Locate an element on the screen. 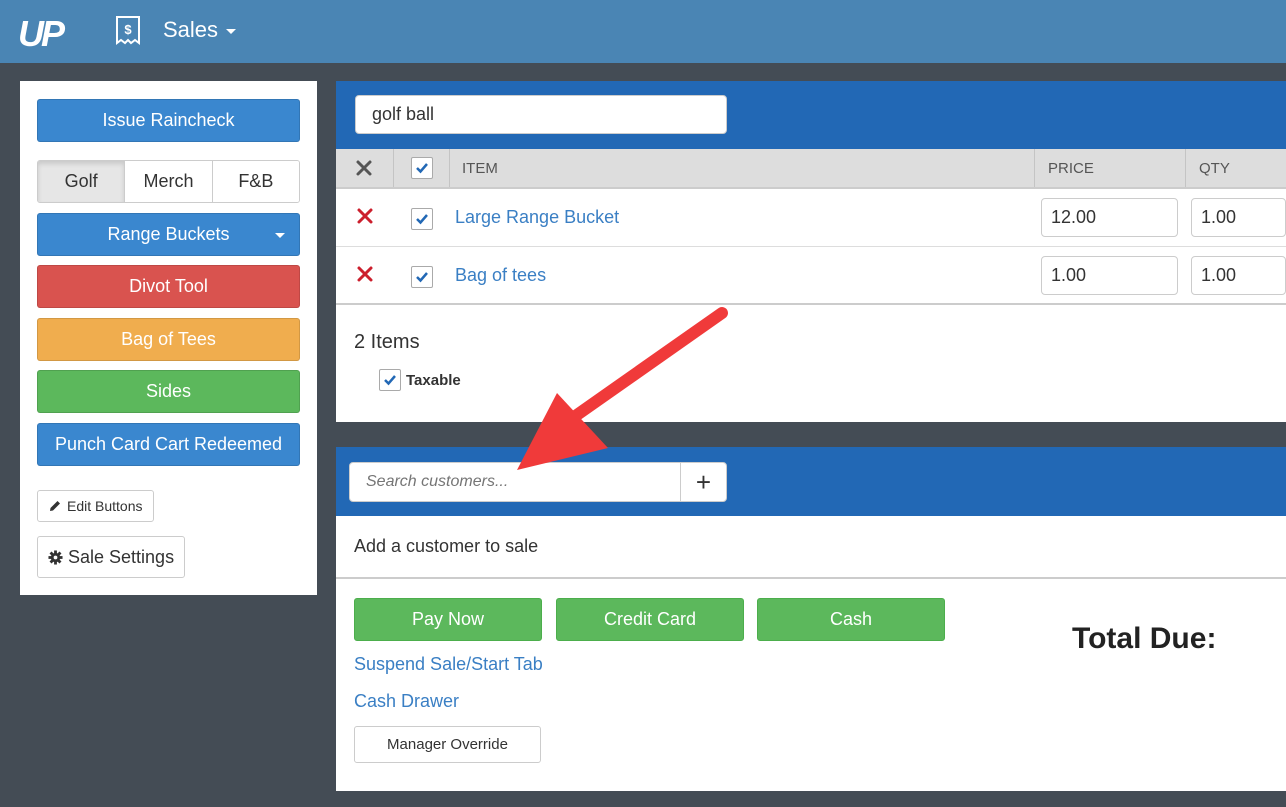 The width and height of the screenshot is (1286, 807). sales-menu-dropdown: Sales is located at coordinates (200, 30).